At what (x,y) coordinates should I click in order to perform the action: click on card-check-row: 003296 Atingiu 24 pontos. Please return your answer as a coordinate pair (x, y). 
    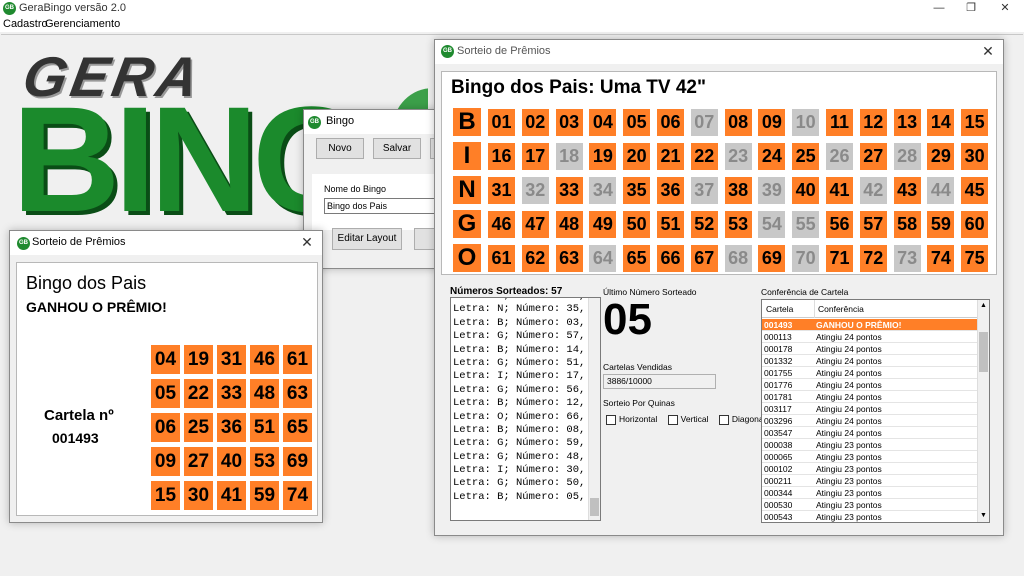
    Looking at the image, I should click on (869, 421).